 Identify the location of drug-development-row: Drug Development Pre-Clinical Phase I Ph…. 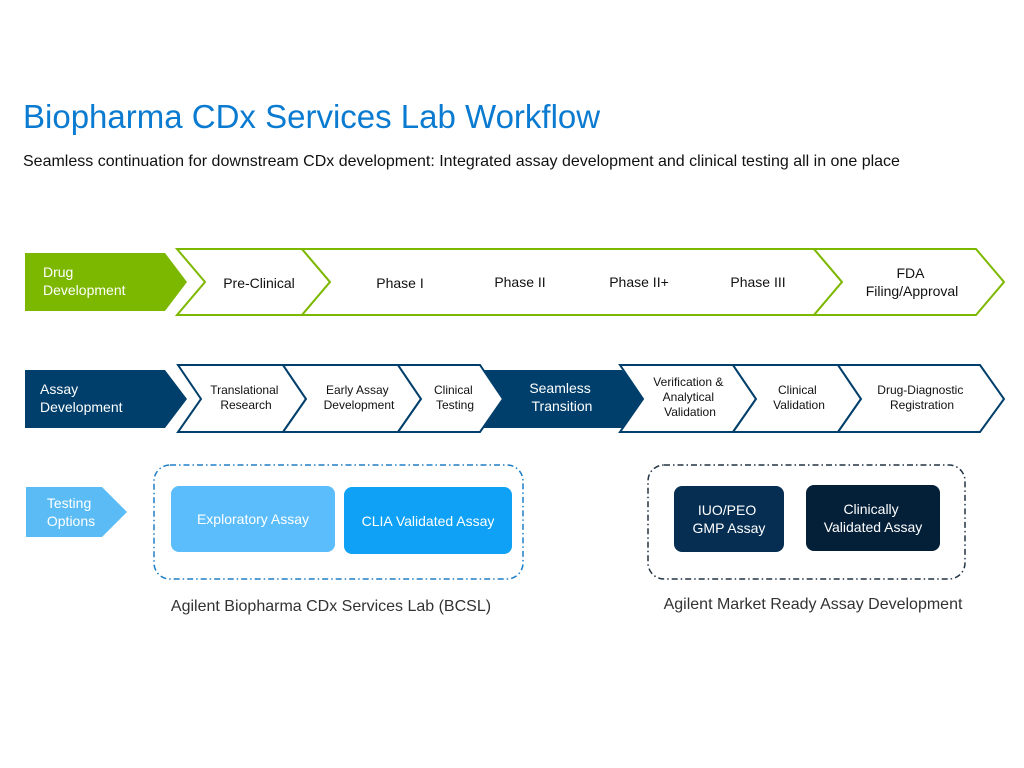
(515, 282).